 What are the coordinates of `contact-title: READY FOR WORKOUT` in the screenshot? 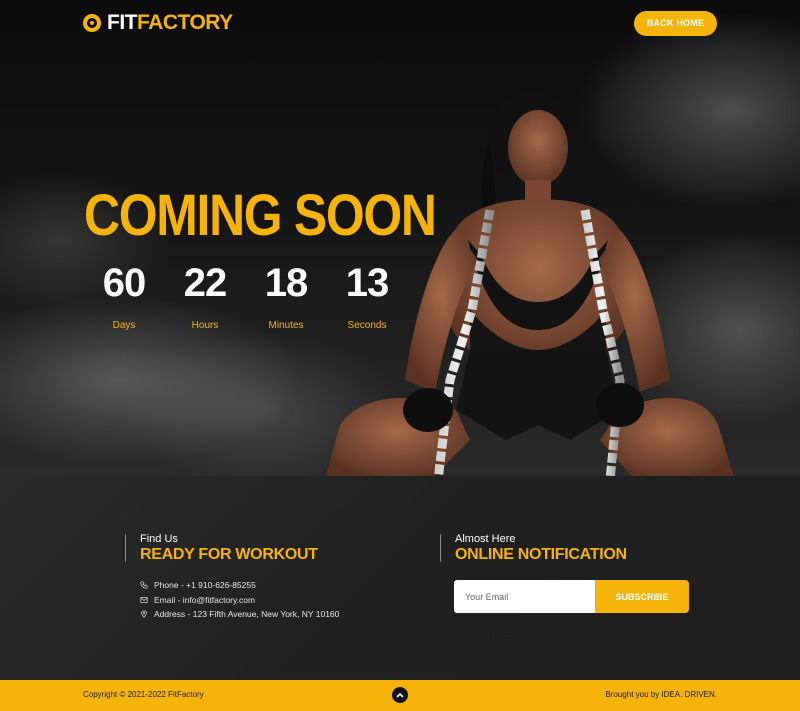 It's located at (229, 554).